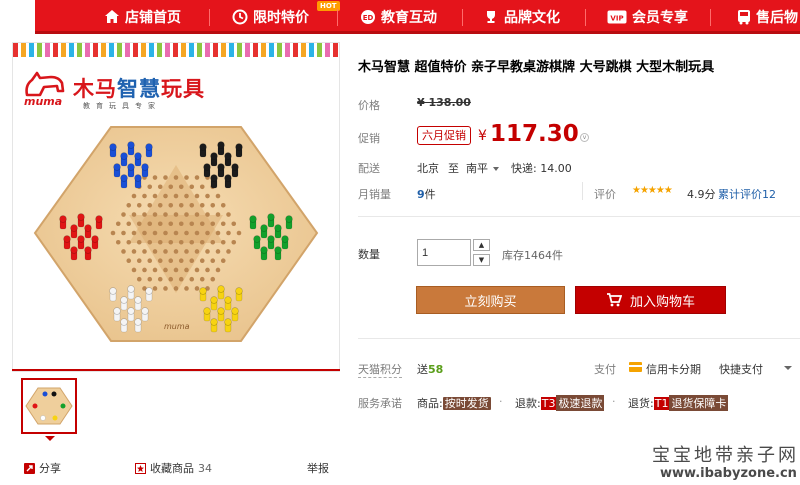 This screenshot has width=800, height=485. I want to click on service-fast-refund: 退款:T3 极速退款, so click(560, 403).